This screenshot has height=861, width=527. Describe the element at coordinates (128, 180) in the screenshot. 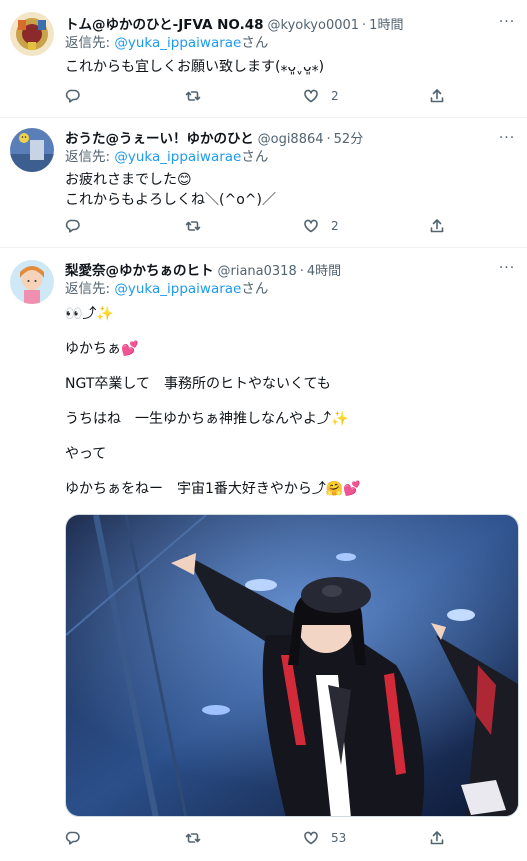

I see `tweet-line: お疲れさまでした😊` at that location.